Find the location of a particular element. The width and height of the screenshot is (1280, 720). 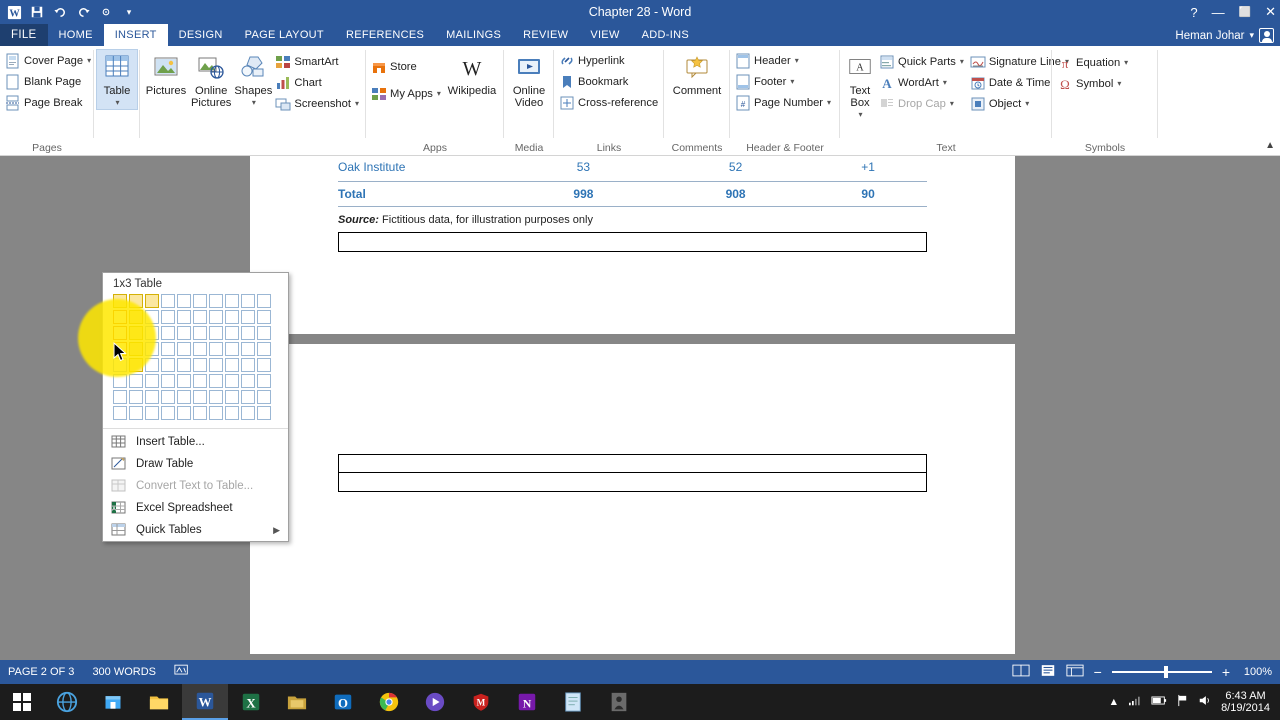

wikipedia-button: W Wikipedia is located at coordinates (472, 73).